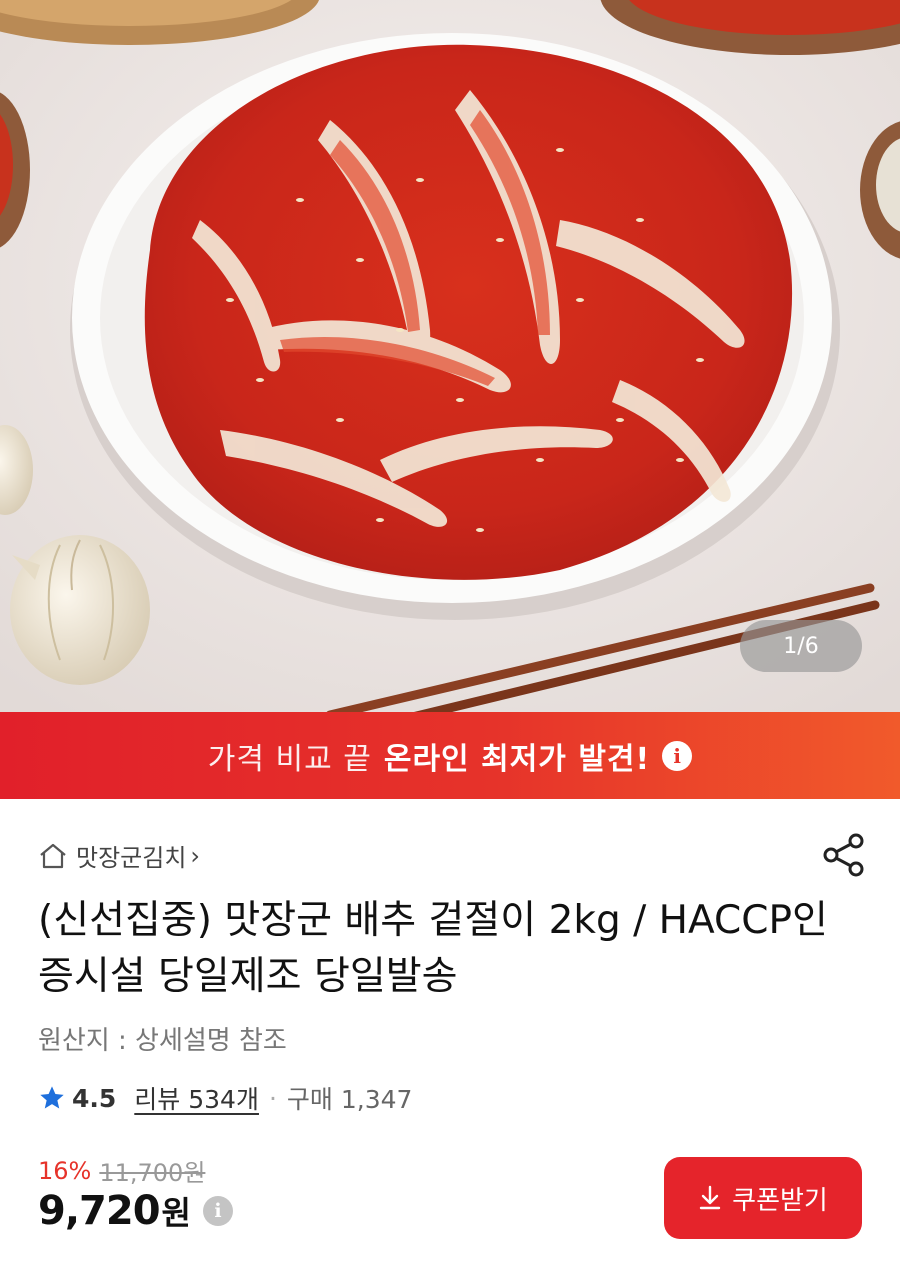 The height and width of the screenshot is (1267, 900). Describe the element at coordinates (52, 1097) in the screenshot. I see `star-icon` at that location.